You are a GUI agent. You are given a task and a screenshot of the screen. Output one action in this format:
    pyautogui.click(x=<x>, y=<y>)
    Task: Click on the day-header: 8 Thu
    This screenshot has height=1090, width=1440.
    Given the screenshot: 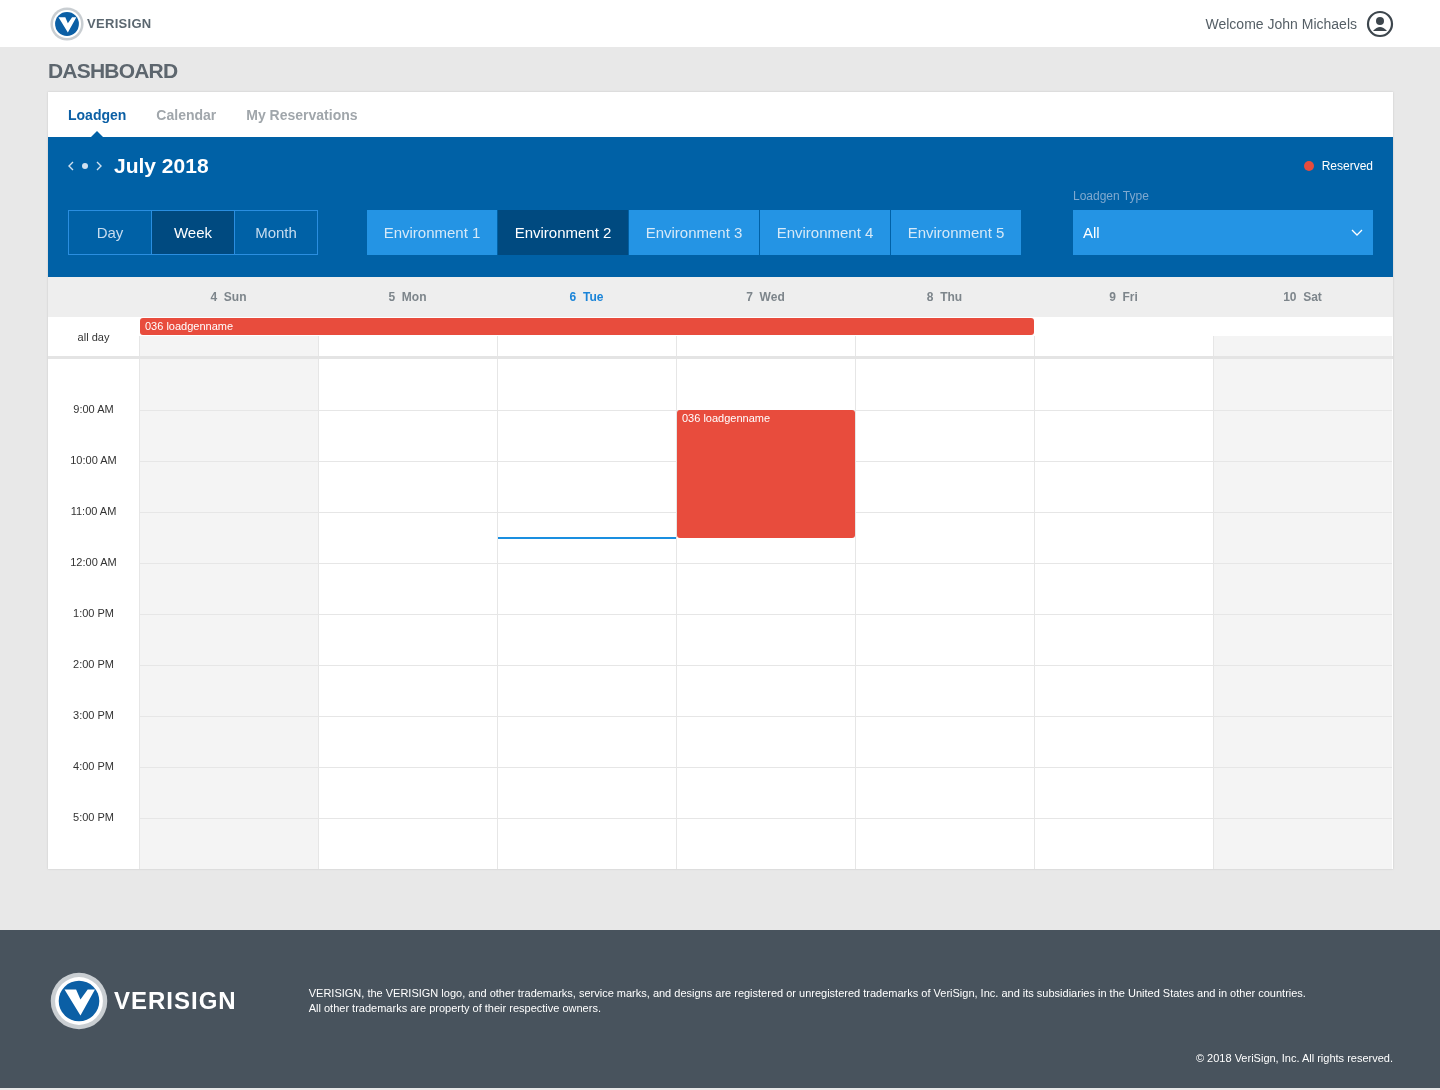 What is the action you would take?
    pyautogui.click(x=944, y=297)
    